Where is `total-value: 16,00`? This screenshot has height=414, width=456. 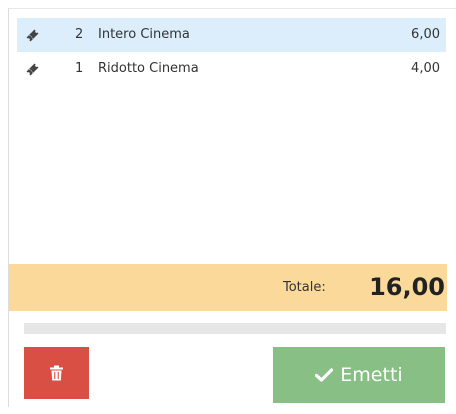 total-value: 16,00 is located at coordinates (407, 287).